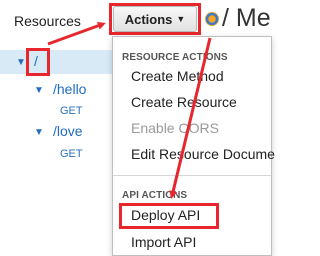  Describe the element at coordinates (203, 154) in the screenshot. I see `menu-item-edit-resource-documentation: Edit Resource Docume` at that location.